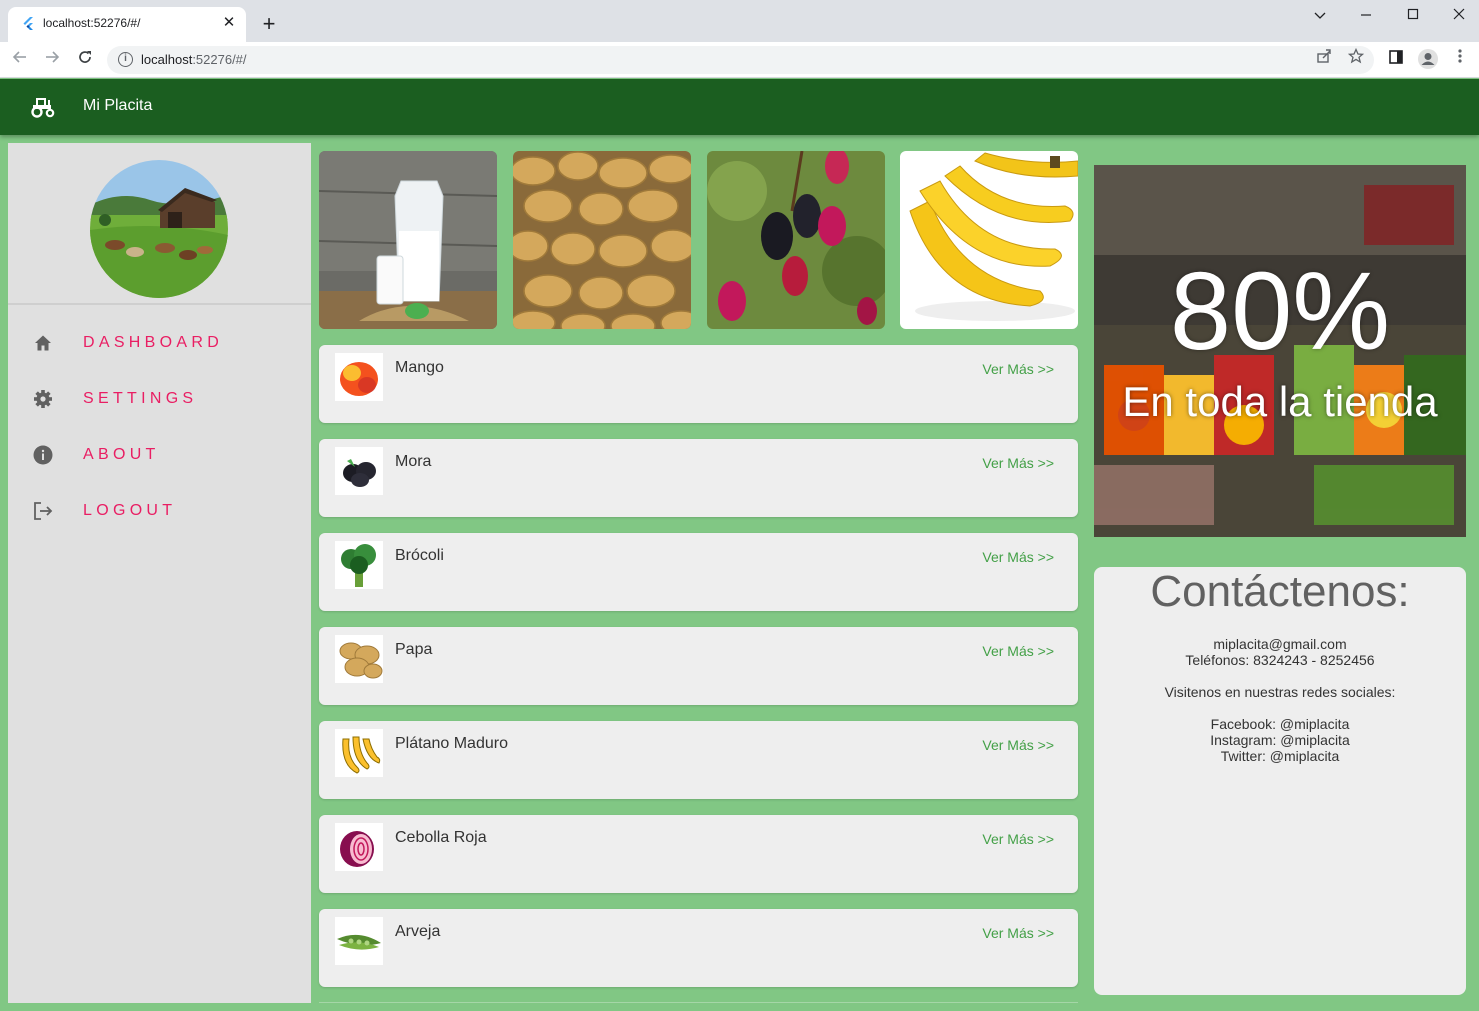  Describe the element at coordinates (1280, 660) in the screenshot. I see `contact-phones: Teléfonos: 8324243 - 8252456` at that location.